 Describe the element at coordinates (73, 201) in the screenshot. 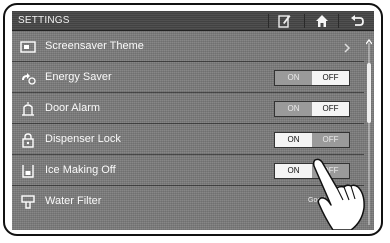

I see `setting-label: Water Filter` at that location.